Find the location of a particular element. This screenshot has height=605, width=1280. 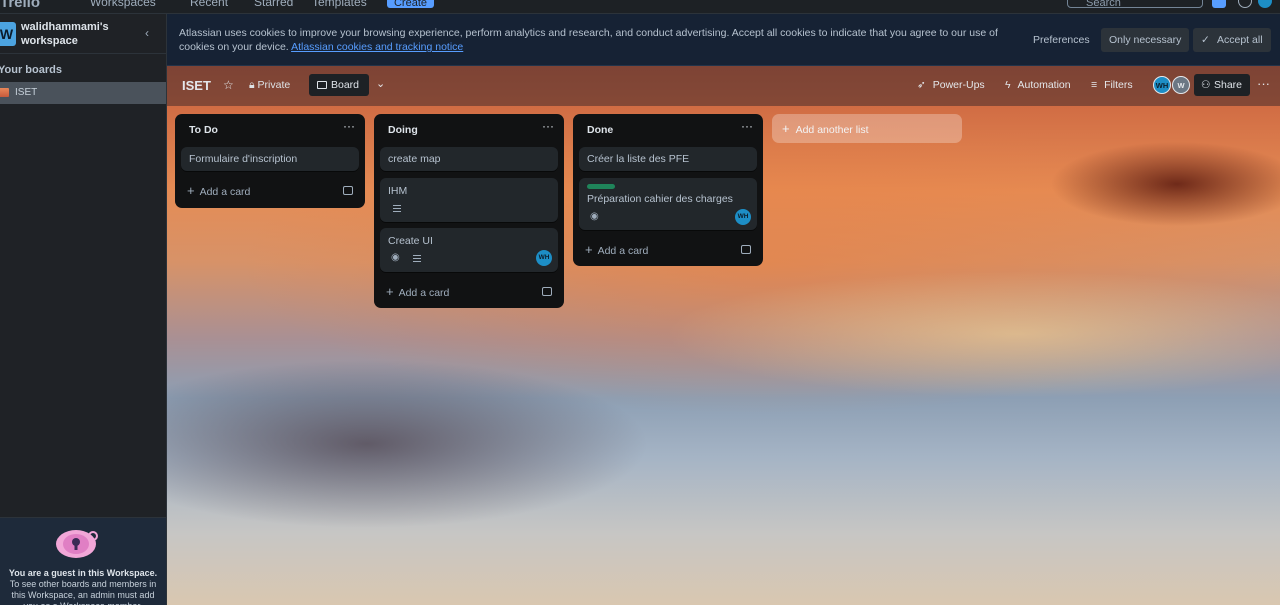

help-icon is located at coordinates (1245, 4).